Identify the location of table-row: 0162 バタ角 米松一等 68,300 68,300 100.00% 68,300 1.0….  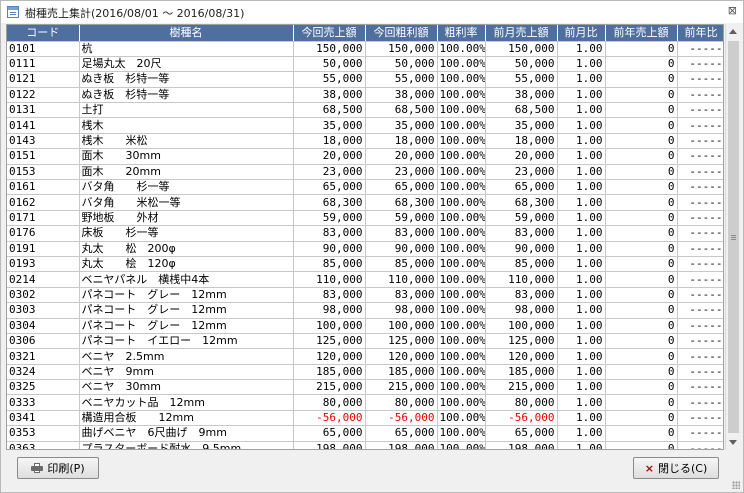
(365, 202).